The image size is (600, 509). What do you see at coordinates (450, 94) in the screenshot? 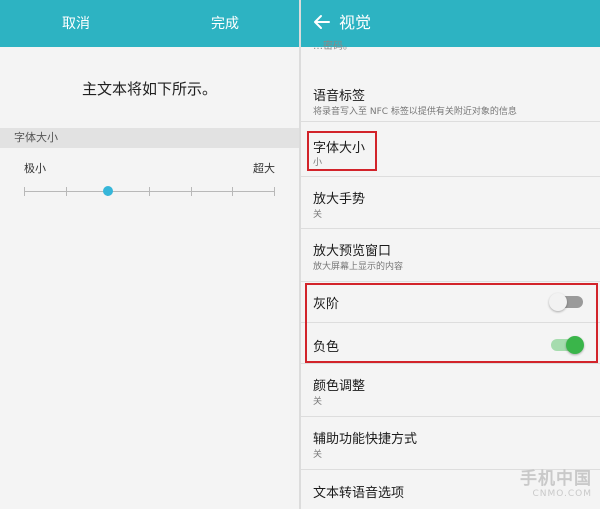
I see `setting-voice-label: 语音标签 将录音写入至 NFC 标签以提供有关附近对象的信息` at bounding box center [450, 94].